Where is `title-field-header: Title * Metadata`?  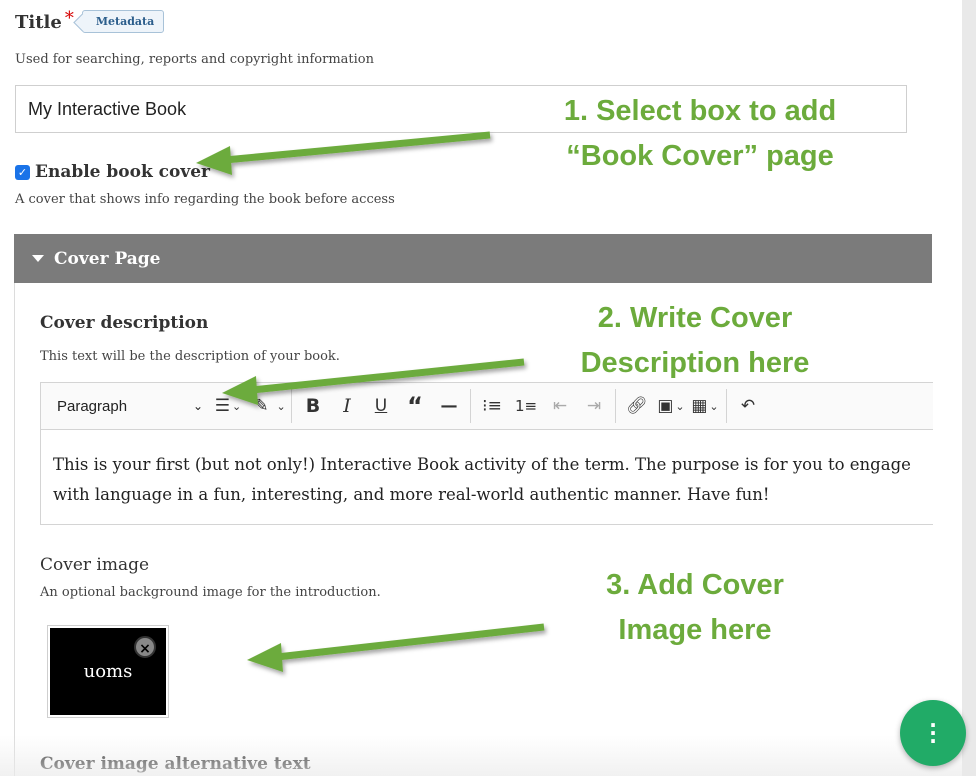
title-field-header: Title * Metadata is located at coordinates (90, 20).